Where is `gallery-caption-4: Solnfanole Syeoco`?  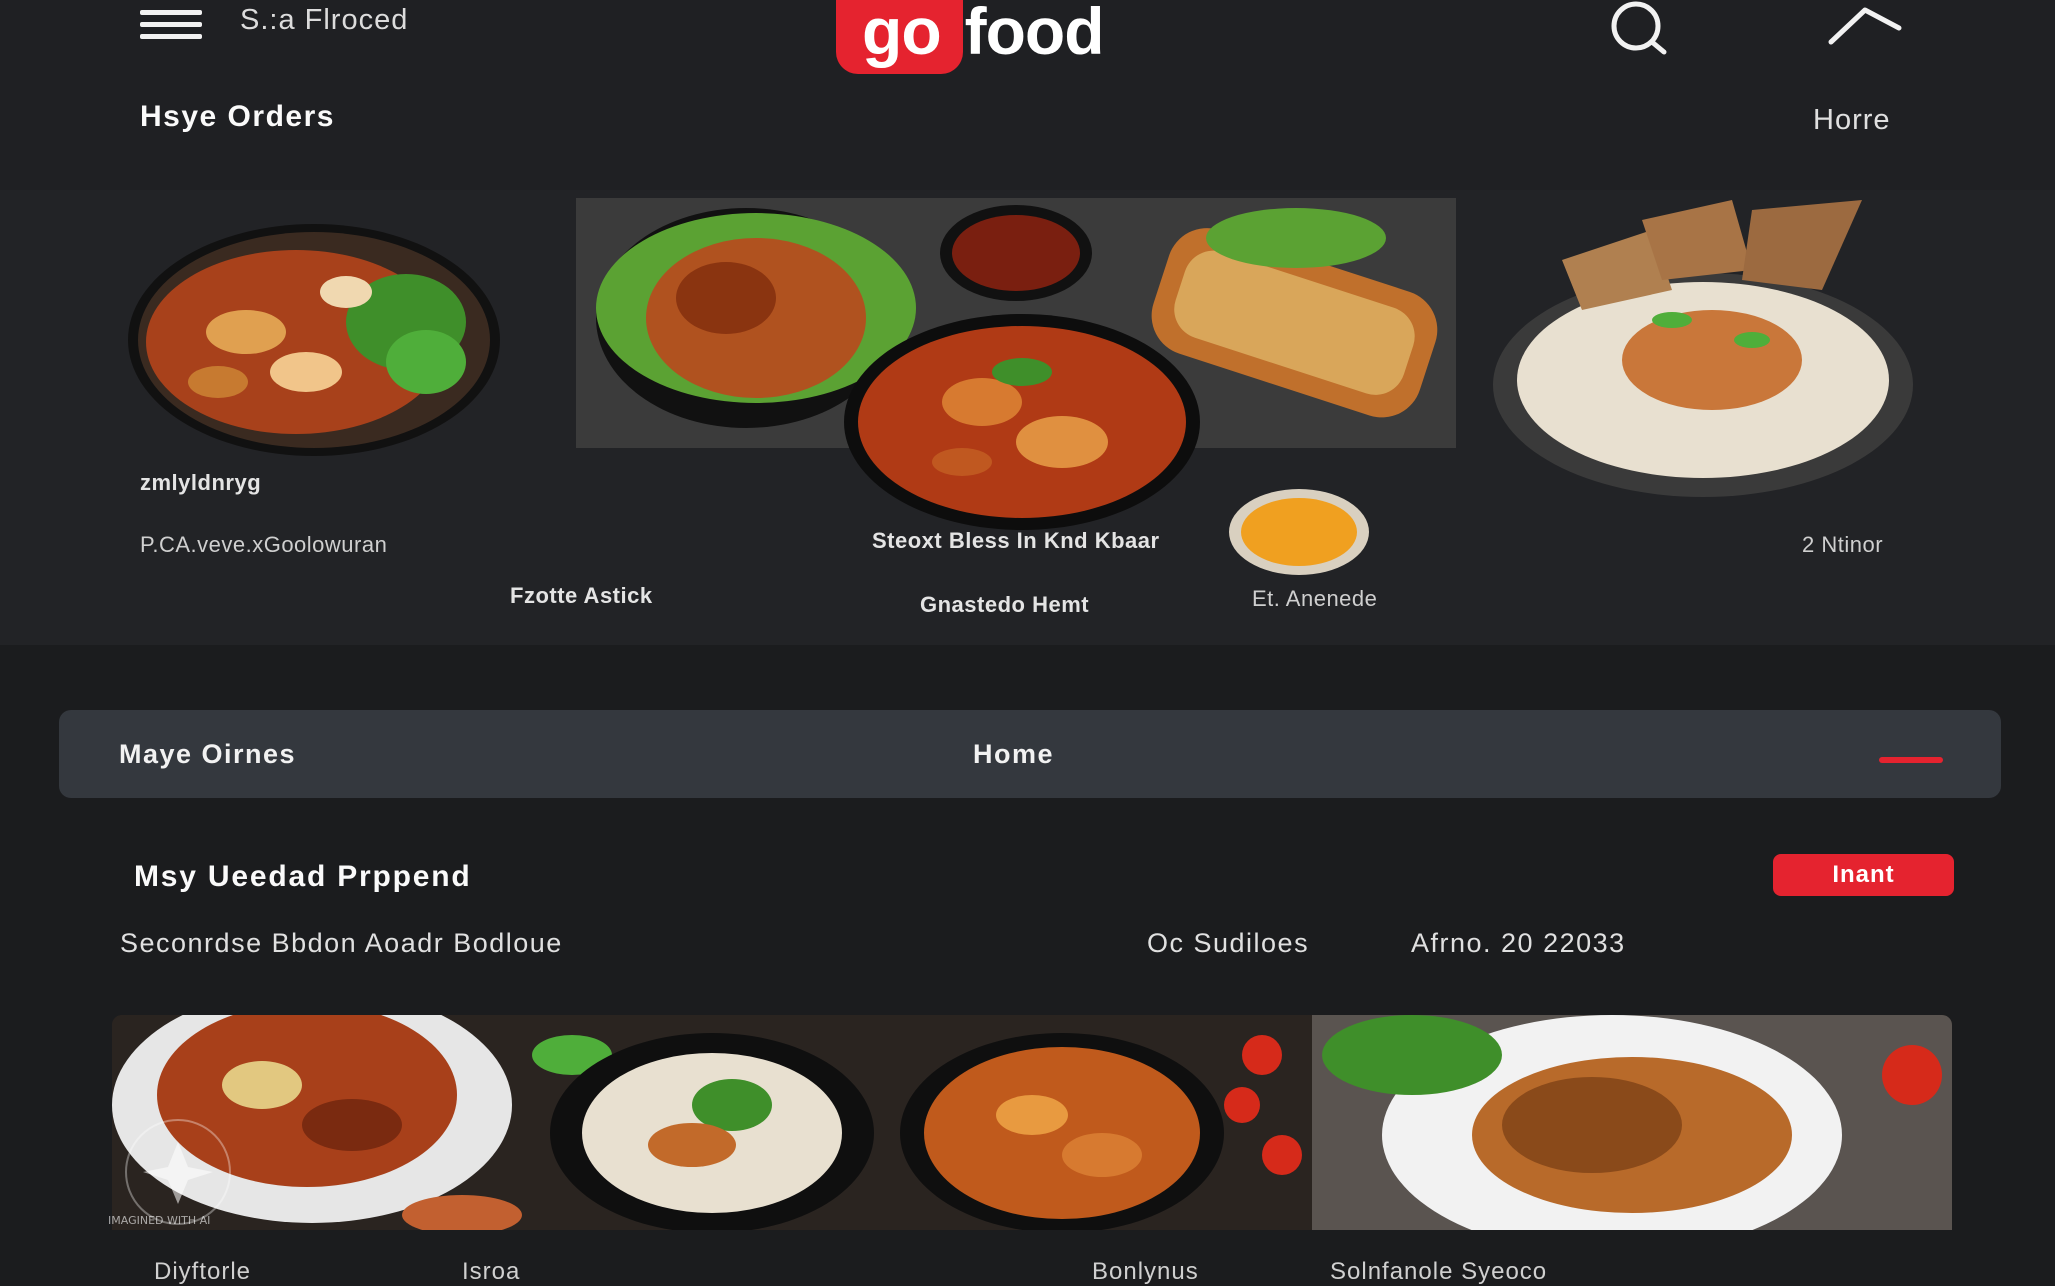 gallery-caption-4: Solnfanole Syeoco is located at coordinates (1439, 1271).